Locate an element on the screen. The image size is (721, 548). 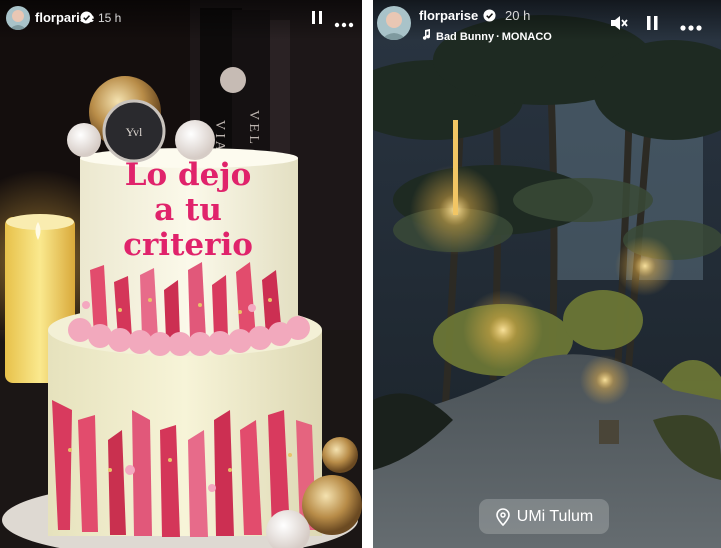
location-sticker: UMi Tulum is located at coordinates (544, 516).